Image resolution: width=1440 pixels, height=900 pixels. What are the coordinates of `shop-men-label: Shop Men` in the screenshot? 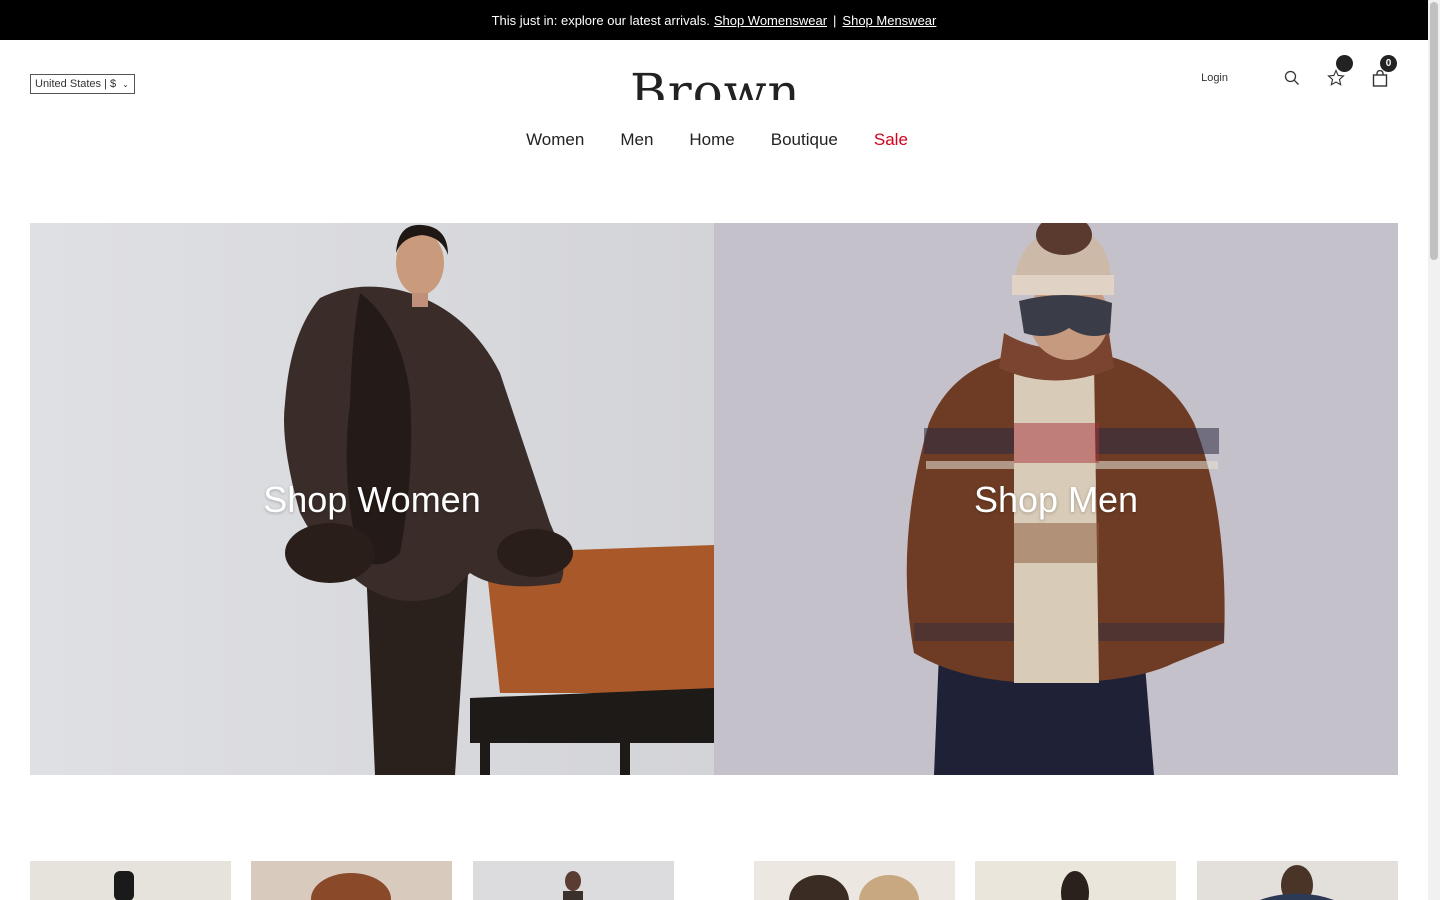 It's located at (1056, 499).